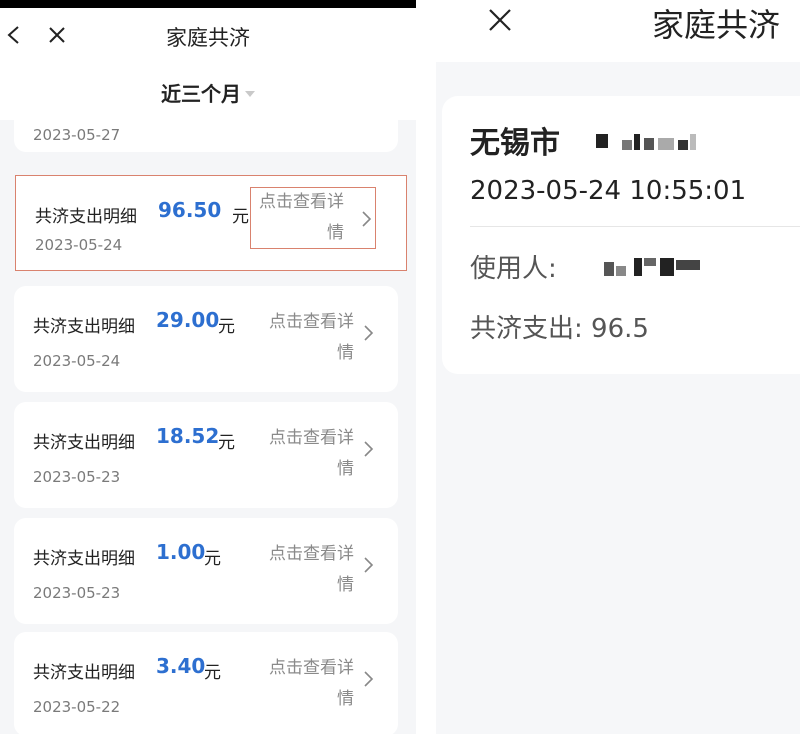  What do you see at coordinates (313, 218) in the screenshot?
I see `annotation-box` at bounding box center [313, 218].